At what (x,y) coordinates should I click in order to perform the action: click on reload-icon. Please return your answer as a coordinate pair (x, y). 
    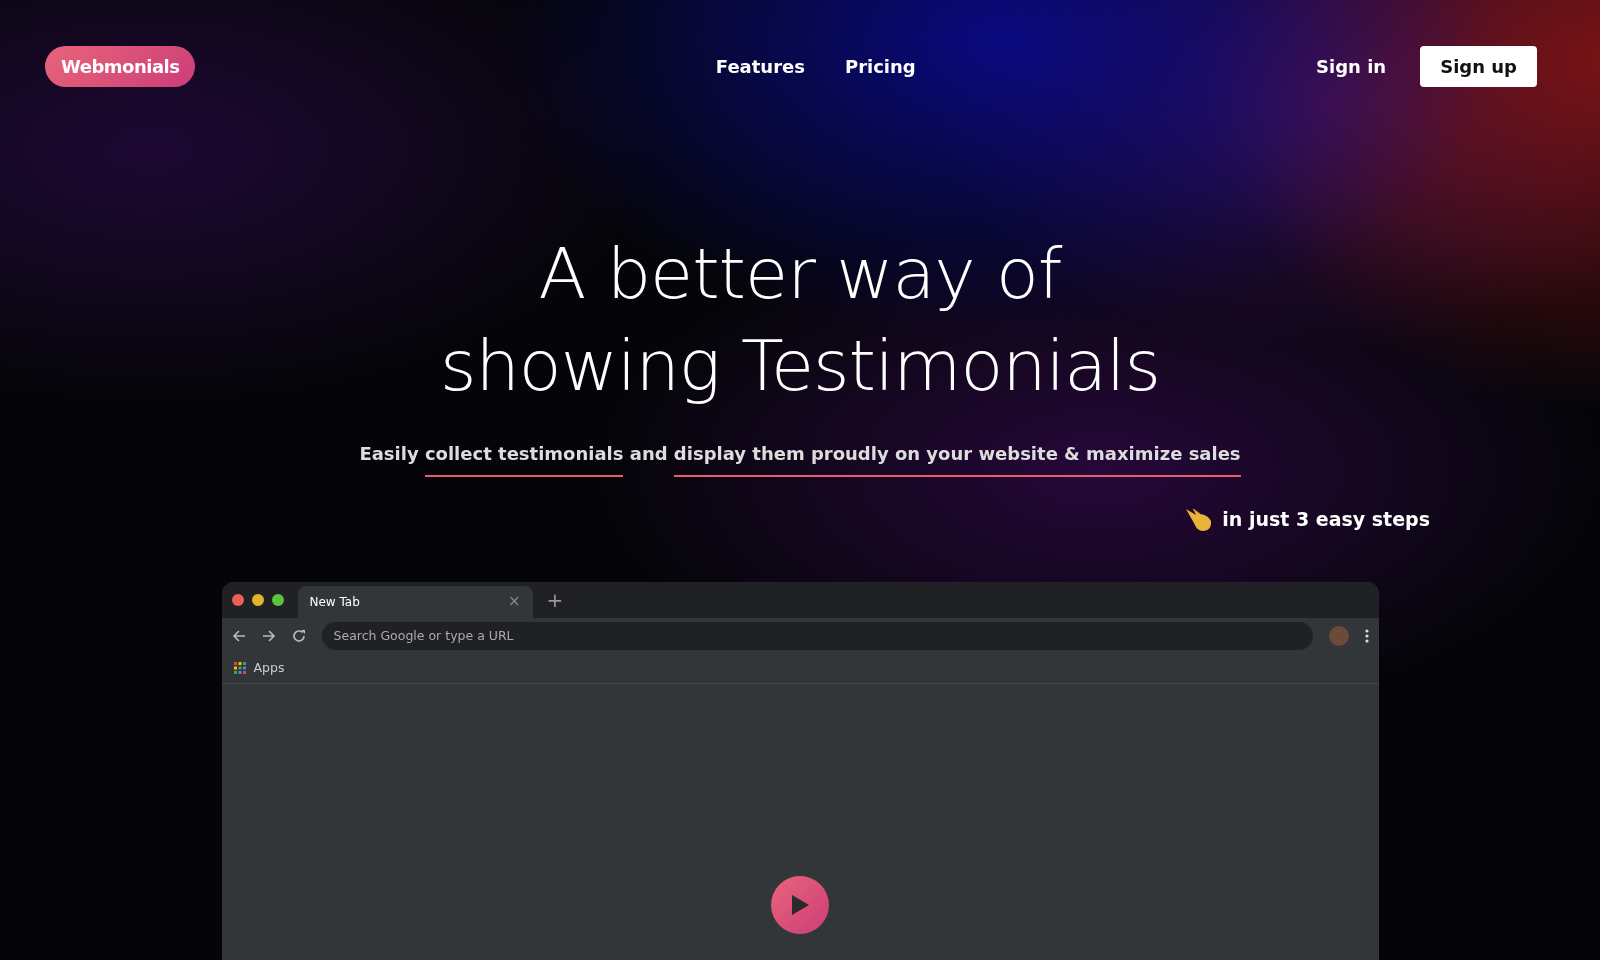
    Looking at the image, I should click on (298, 635).